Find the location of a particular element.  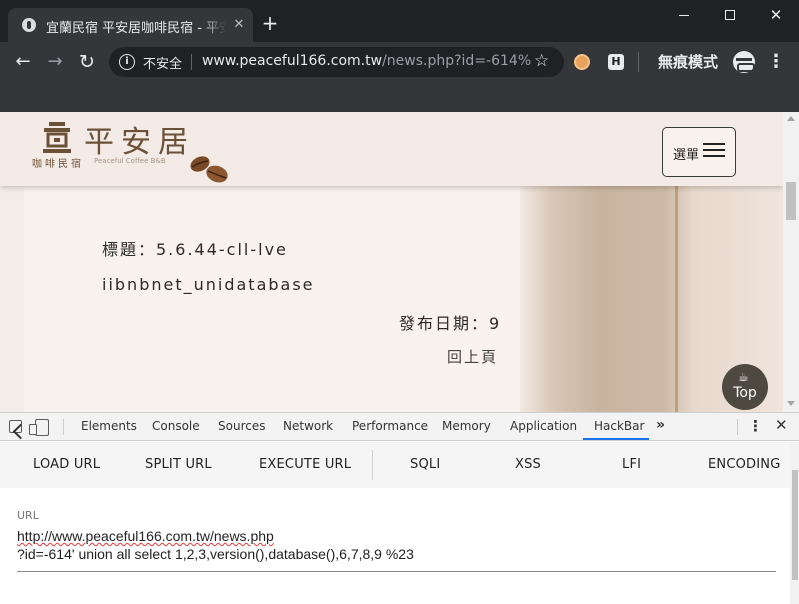

more-tabs-icon: » is located at coordinates (660, 425).